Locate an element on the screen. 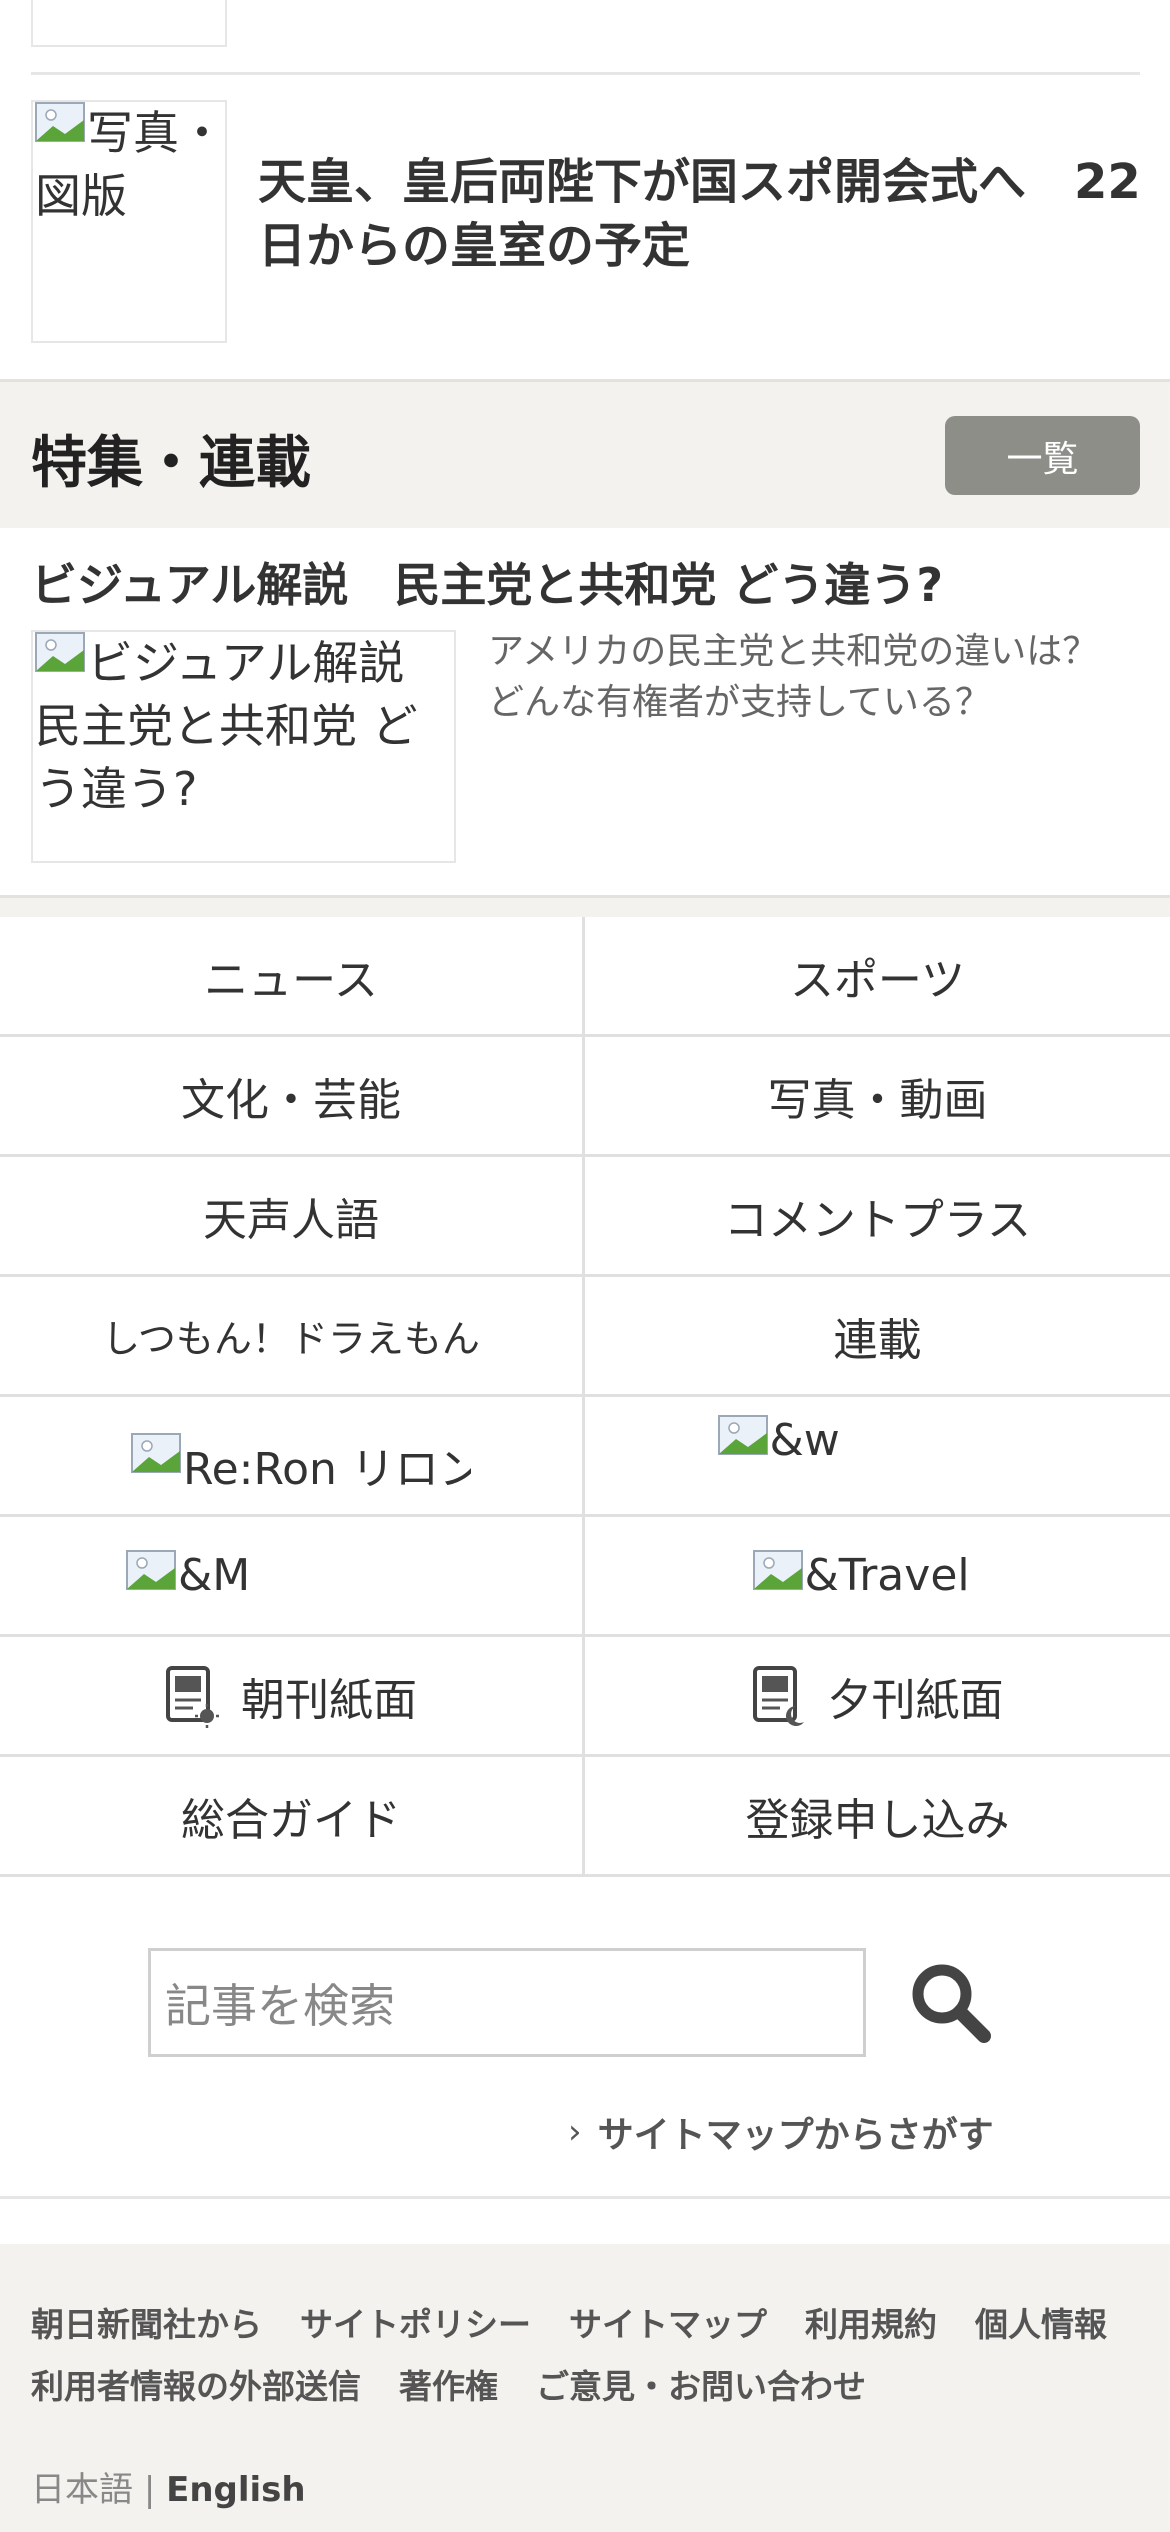 This screenshot has height=2532, width=1170. thumbnail-alt-text: ビジュアル解説 民主党と共和党 どう違う? is located at coordinates (243, 726).